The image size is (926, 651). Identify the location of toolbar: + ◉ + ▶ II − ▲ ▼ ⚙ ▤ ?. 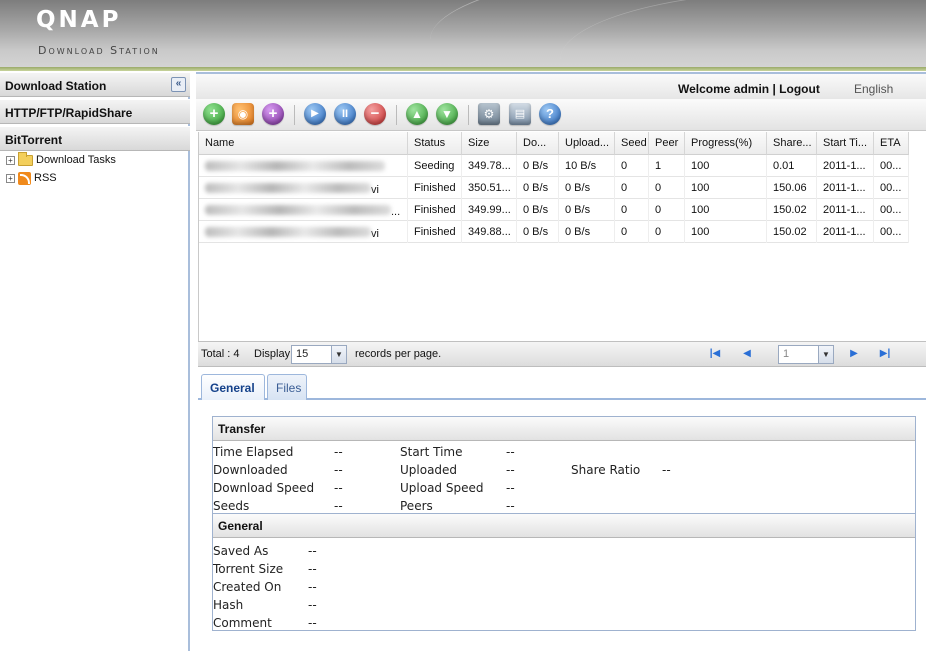
(561, 115).